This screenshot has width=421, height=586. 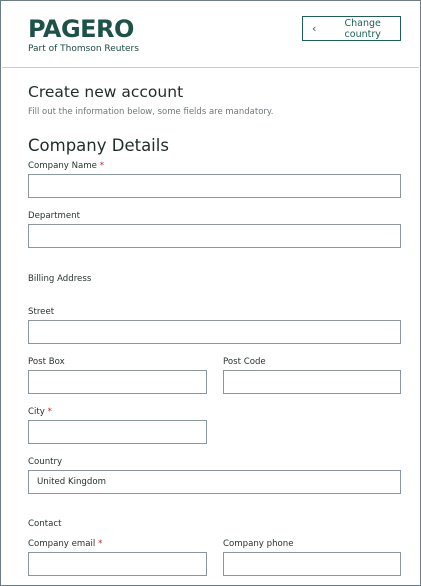 I want to click on company-email-label: Company email *, so click(x=65, y=544).